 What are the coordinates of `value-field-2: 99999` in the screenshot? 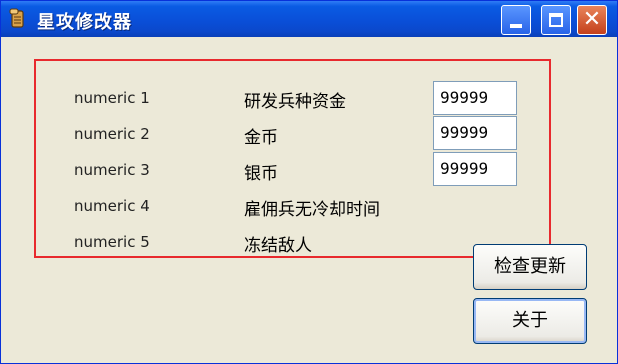 It's located at (475, 133).